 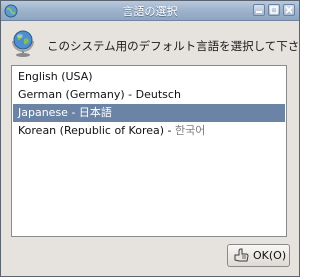 I want to click on prompt-text: このシステム用のデフォルト言語を選択して下さい。, so click(x=173, y=46).